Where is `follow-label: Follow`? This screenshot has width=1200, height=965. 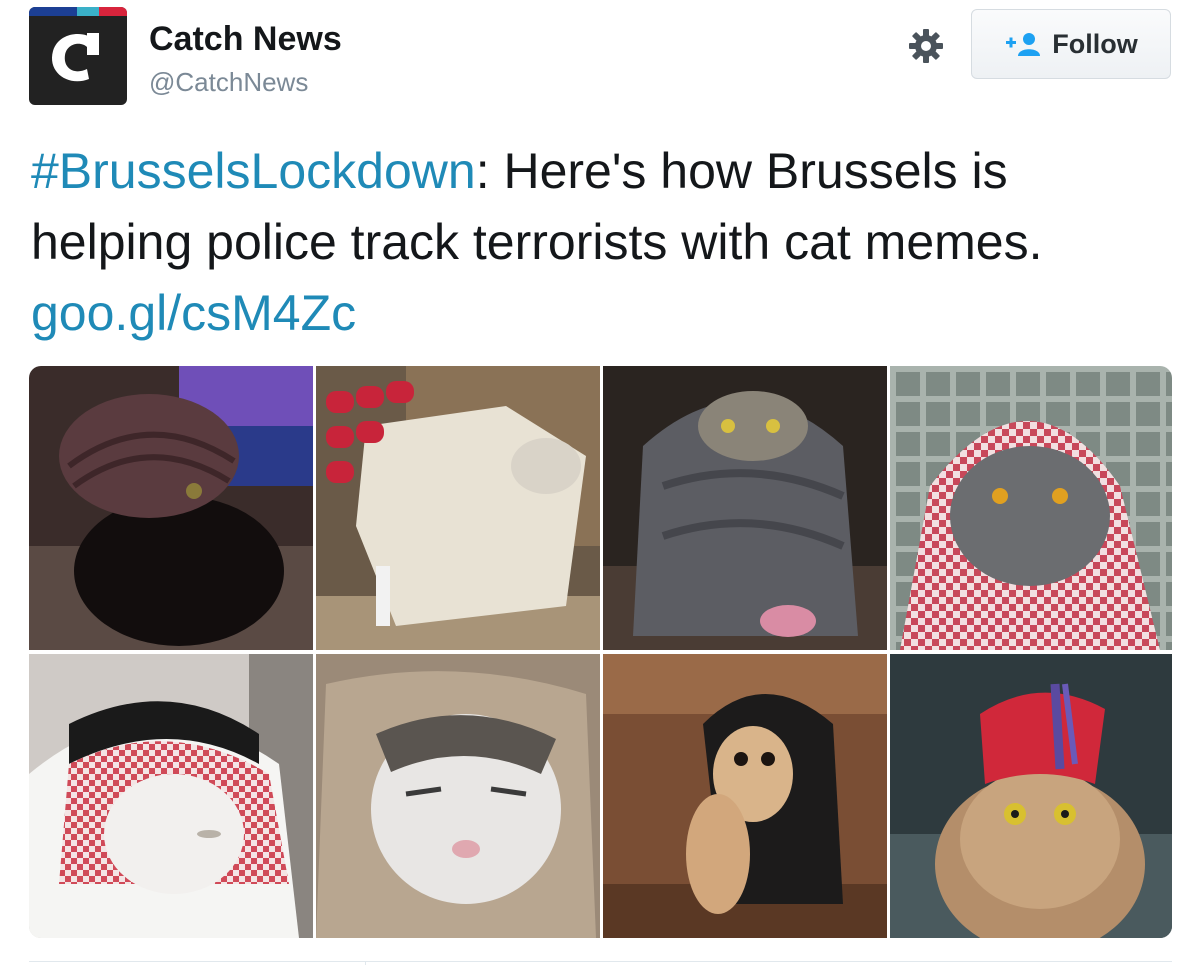 follow-label: Follow is located at coordinates (1095, 43).